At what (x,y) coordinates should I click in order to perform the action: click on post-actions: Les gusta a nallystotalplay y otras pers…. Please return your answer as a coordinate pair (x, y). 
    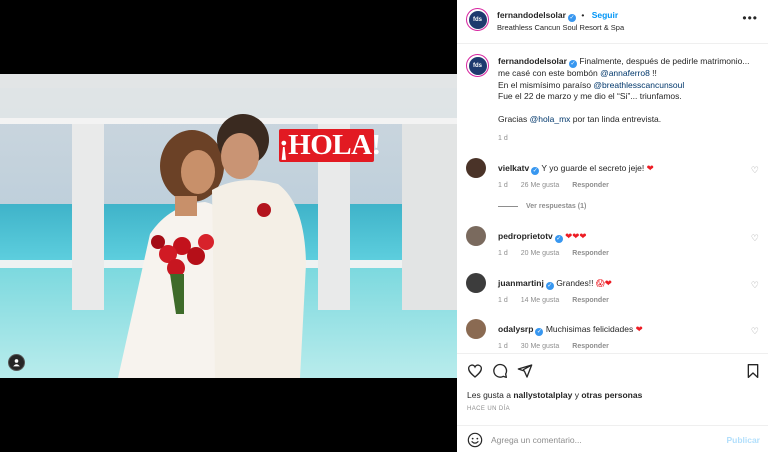
    Looking at the image, I should click on (612, 402).